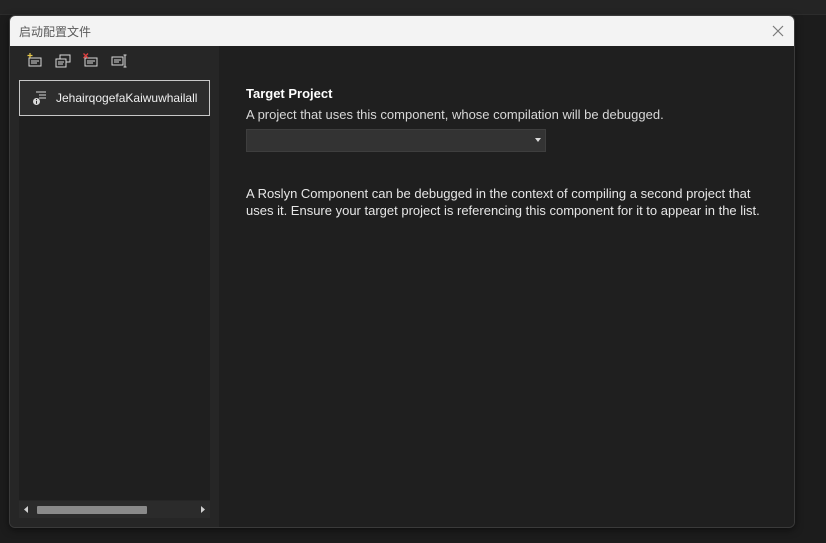 This screenshot has height=543, width=826. Describe the element at coordinates (289, 93) in the screenshot. I see `target-project-title: Target Project` at that location.